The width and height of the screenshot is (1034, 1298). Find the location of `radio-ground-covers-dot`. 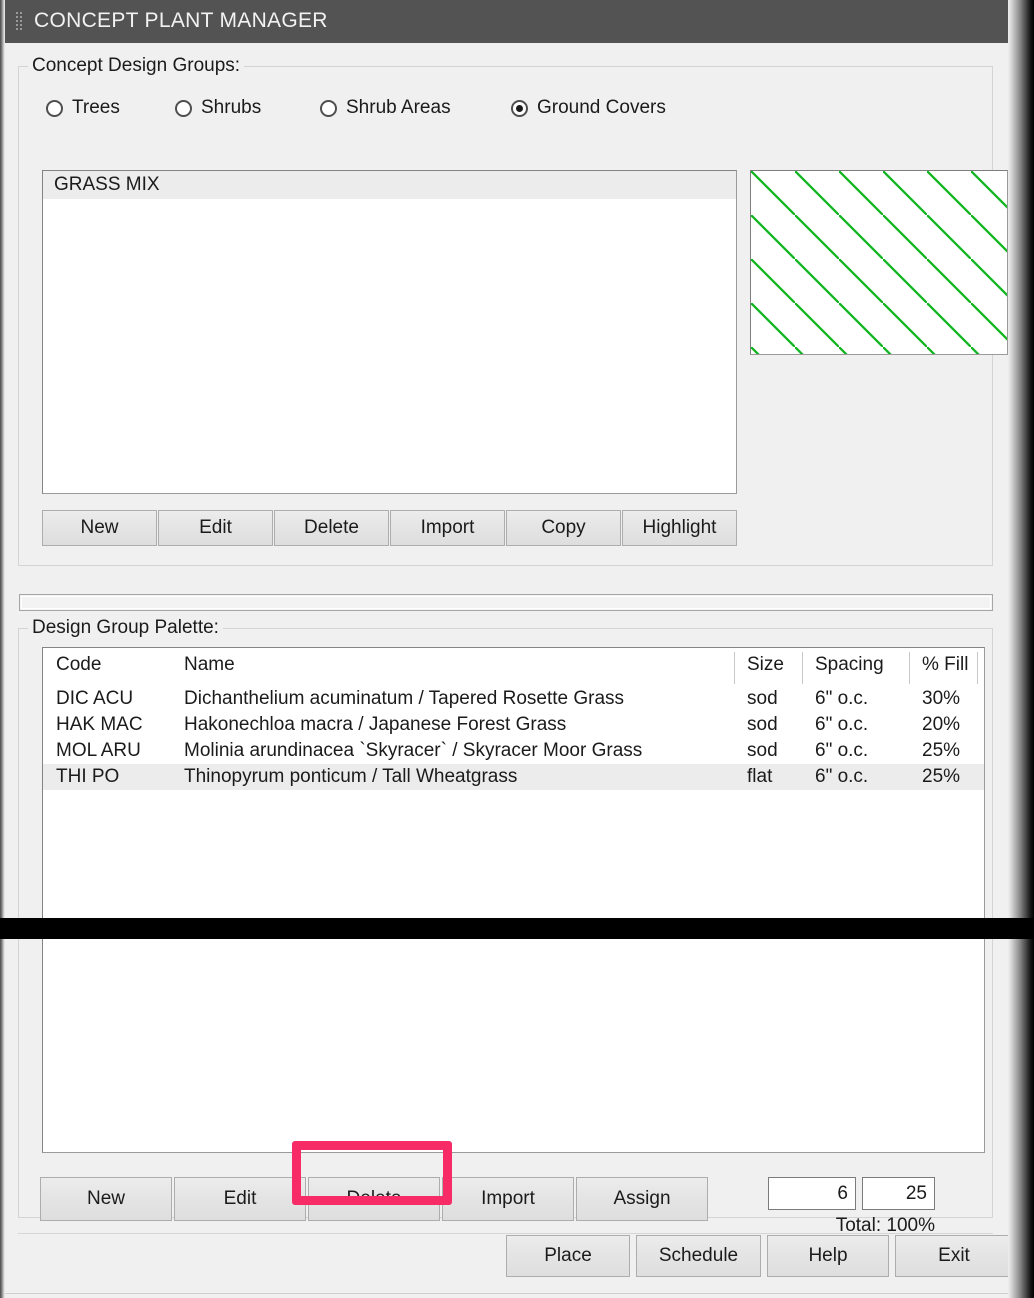

radio-ground-covers-dot is located at coordinates (519, 108).